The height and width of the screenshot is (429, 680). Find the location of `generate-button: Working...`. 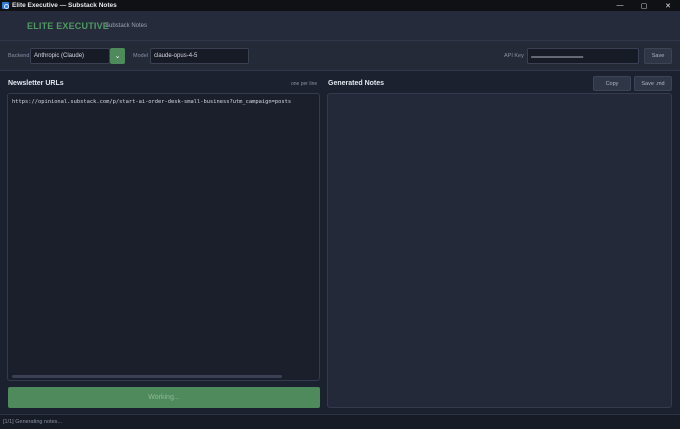

generate-button: Working... is located at coordinates (164, 397).